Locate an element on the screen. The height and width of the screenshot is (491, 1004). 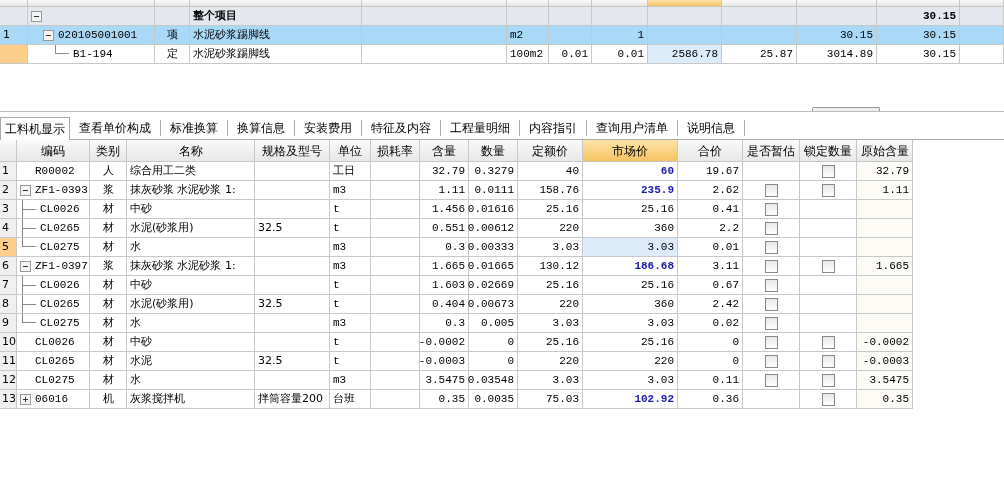
column-header: 含量 is located at coordinates (444, 151).